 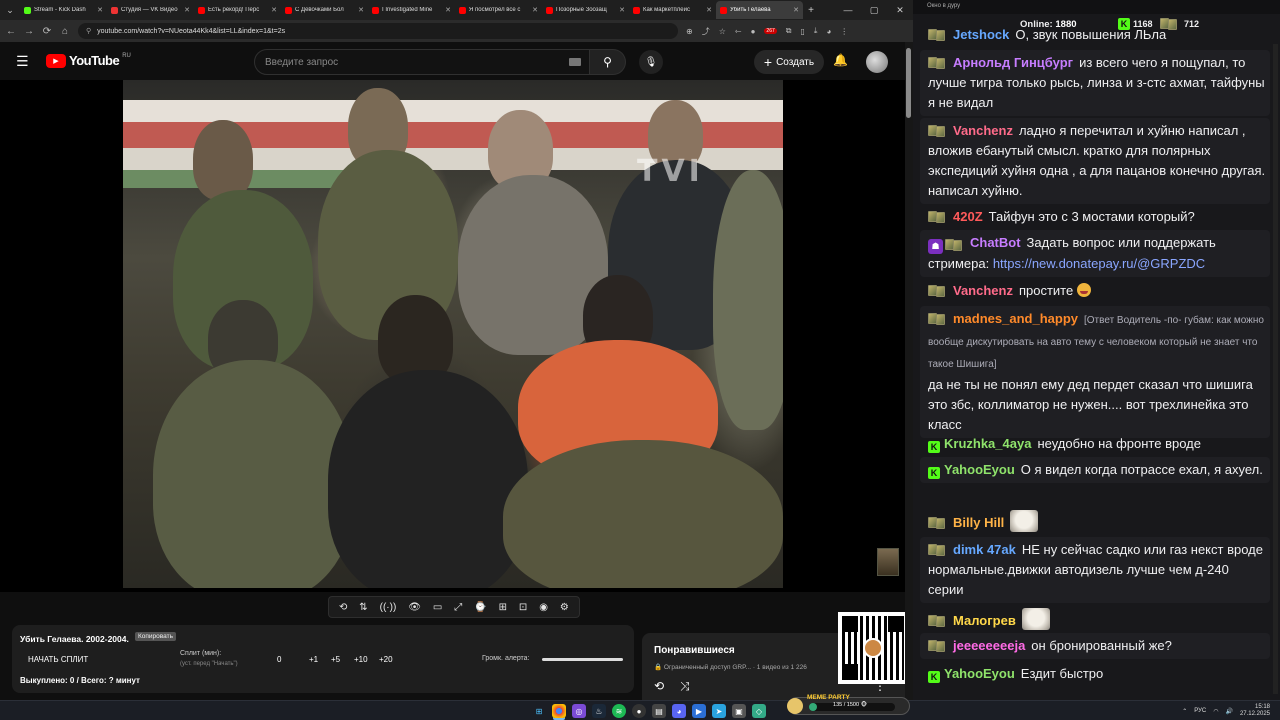 What do you see at coordinates (11, 31) in the screenshot?
I see `back-icon: ←` at bounding box center [11, 31].